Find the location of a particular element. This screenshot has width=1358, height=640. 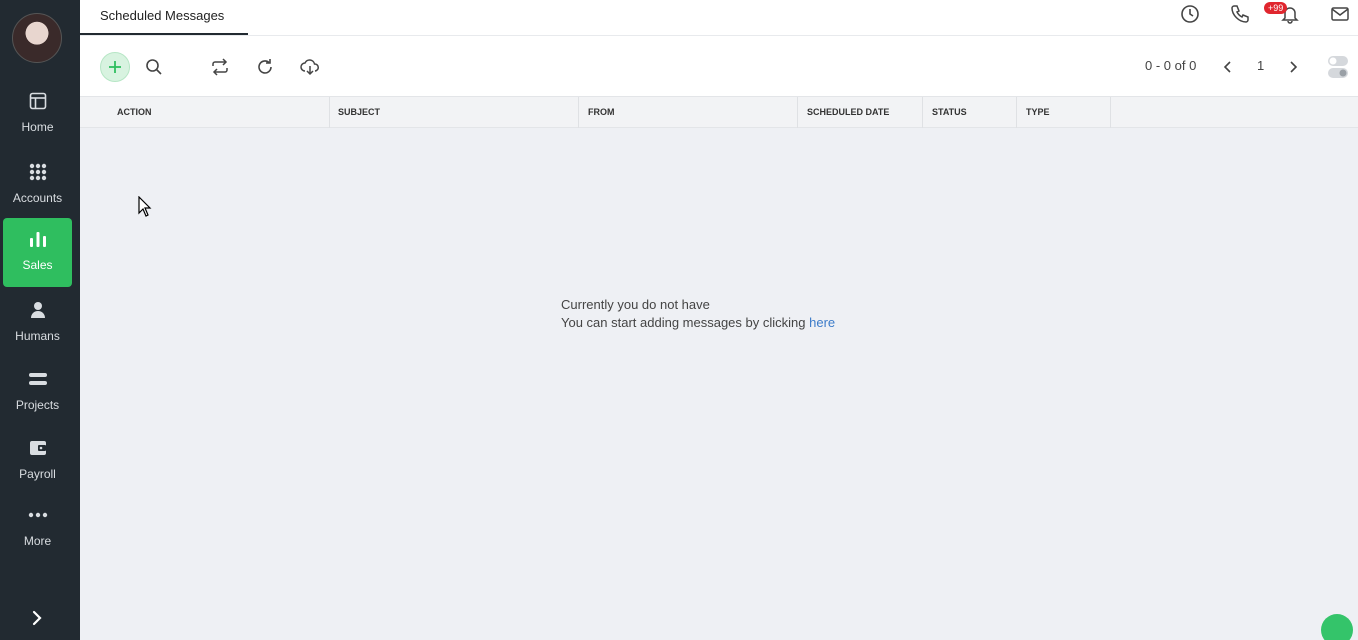

more-icon is located at coordinates (38, 515).